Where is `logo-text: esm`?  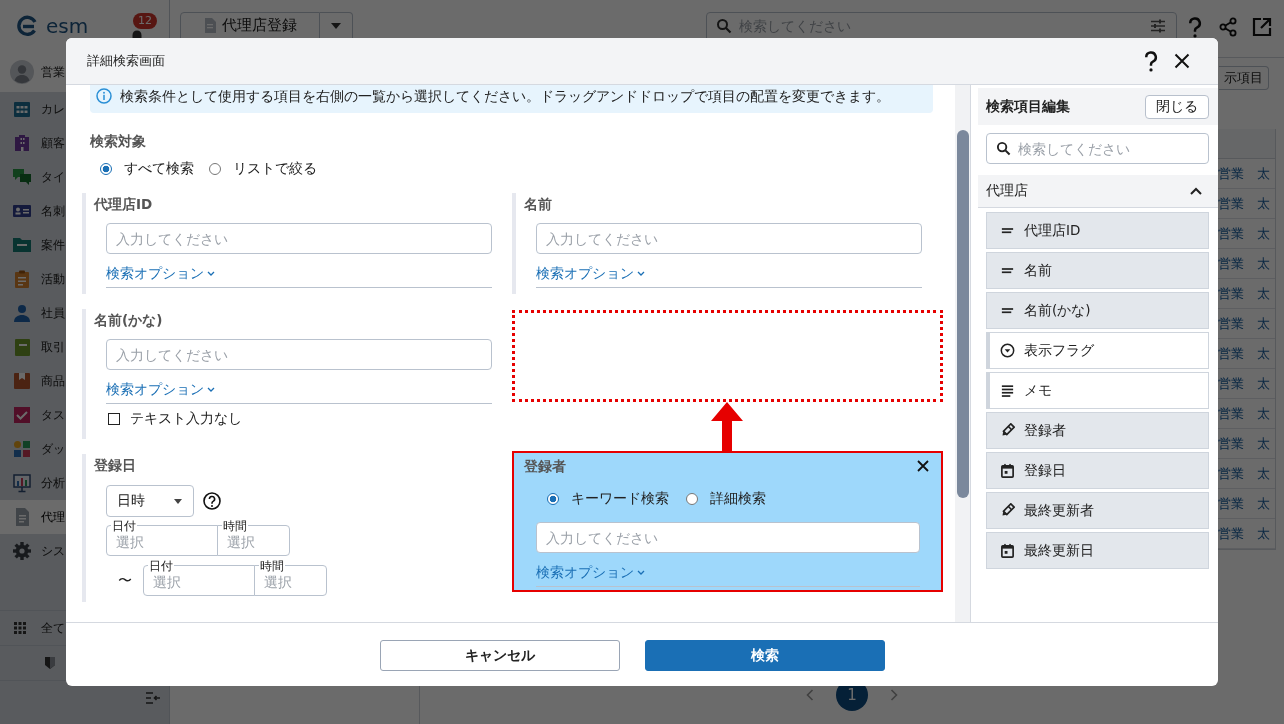
logo-text: esm is located at coordinates (67, 26).